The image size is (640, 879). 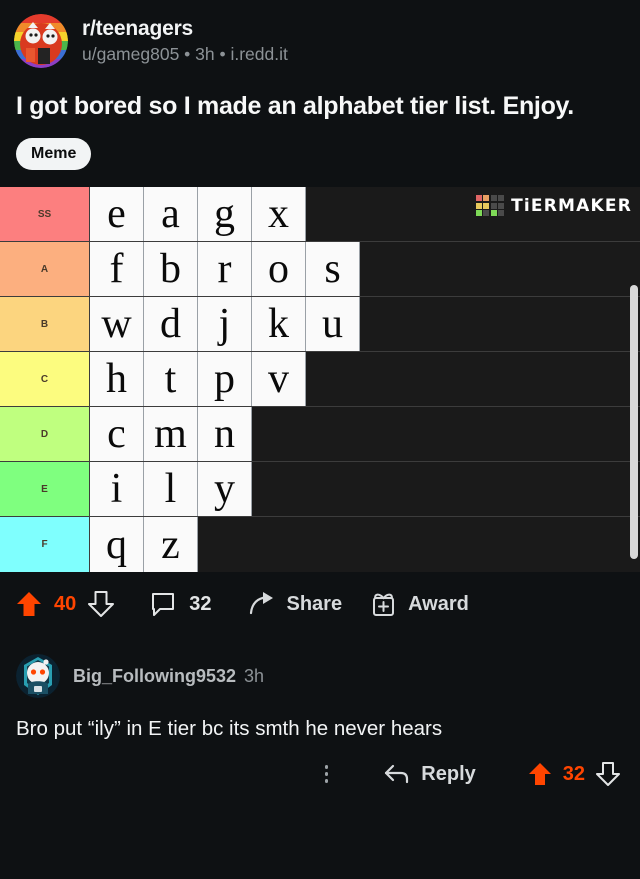 I want to click on tier-item: d, so click(x=171, y=324).